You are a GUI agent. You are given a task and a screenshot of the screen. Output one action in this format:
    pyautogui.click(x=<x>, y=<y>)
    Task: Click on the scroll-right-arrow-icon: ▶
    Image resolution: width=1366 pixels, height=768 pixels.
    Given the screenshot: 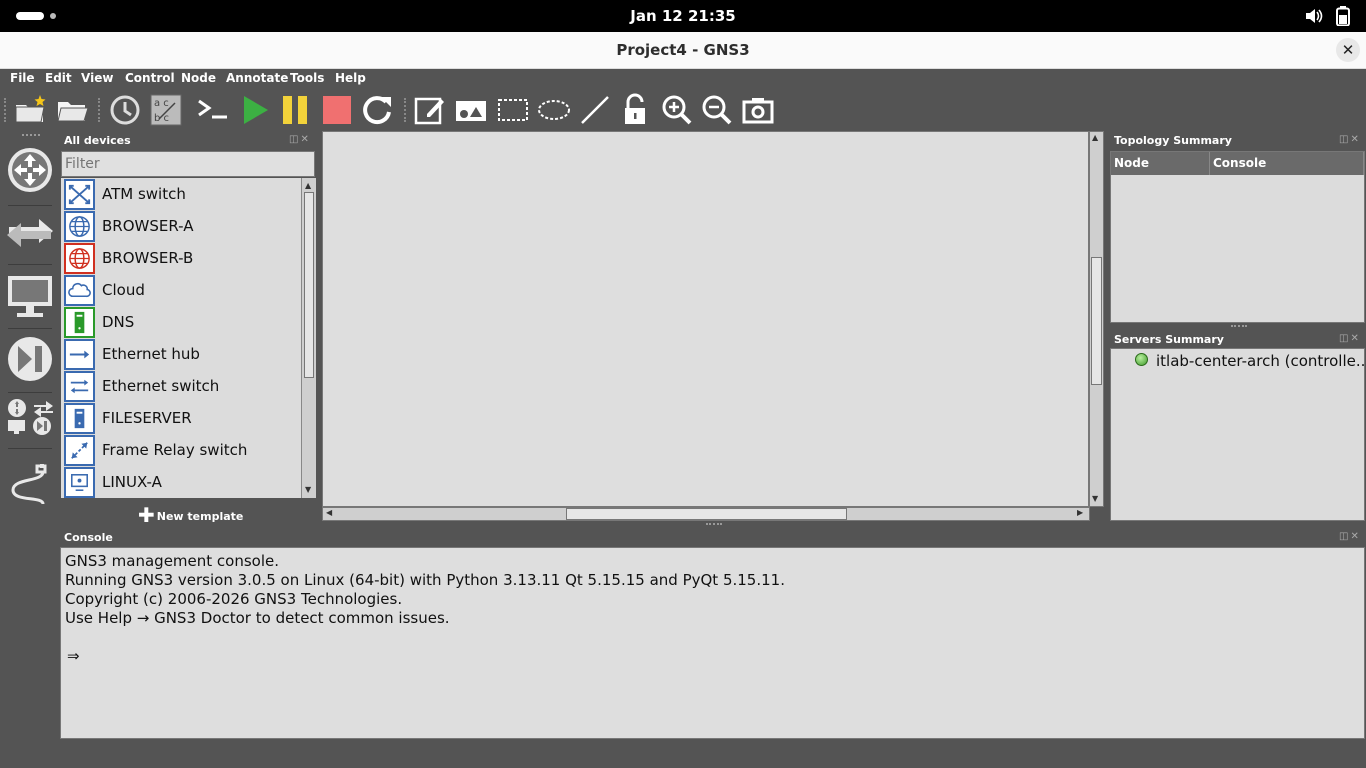 What is the action you would take?
    pyautogui.click(x=1080, y=512)
    